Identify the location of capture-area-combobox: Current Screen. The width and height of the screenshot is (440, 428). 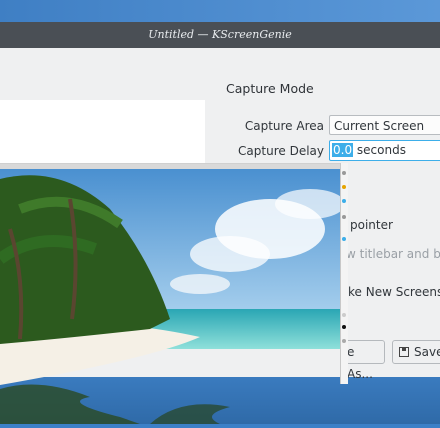
(384, 125).